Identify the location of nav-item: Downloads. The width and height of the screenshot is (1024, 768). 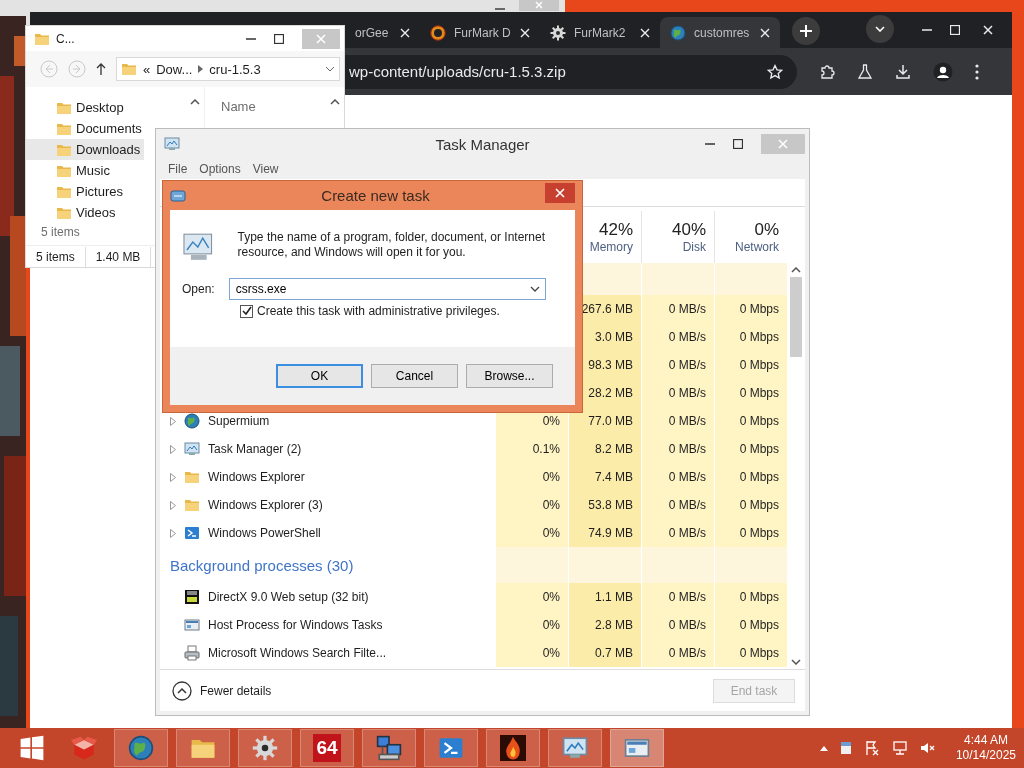
(85, 149).